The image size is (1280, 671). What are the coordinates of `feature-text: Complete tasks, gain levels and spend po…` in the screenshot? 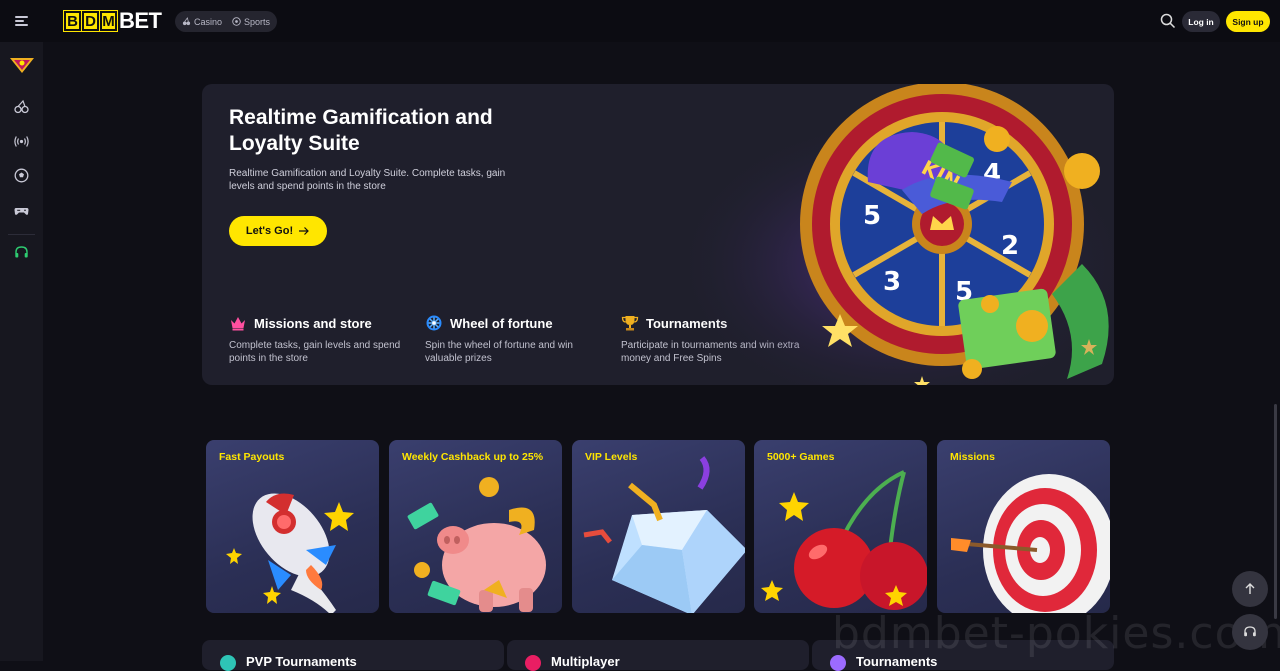 It's located at (315, 352).